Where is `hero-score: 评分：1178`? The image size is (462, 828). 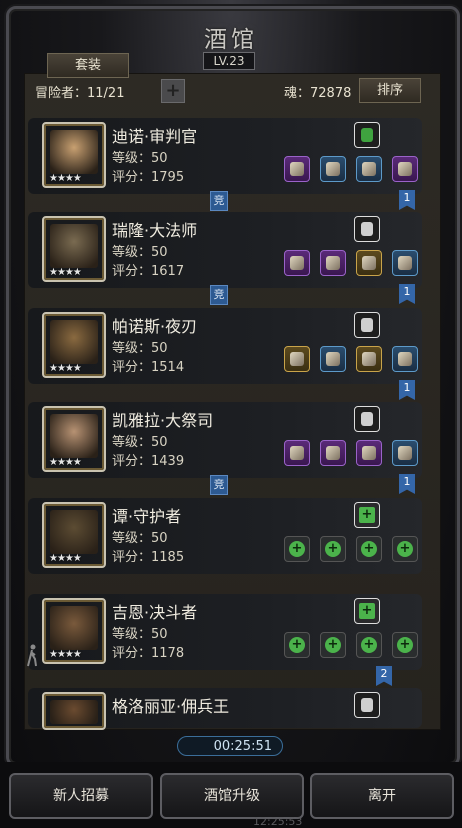
hero-score: 评分：1178 is located at coordinates (148, 653).